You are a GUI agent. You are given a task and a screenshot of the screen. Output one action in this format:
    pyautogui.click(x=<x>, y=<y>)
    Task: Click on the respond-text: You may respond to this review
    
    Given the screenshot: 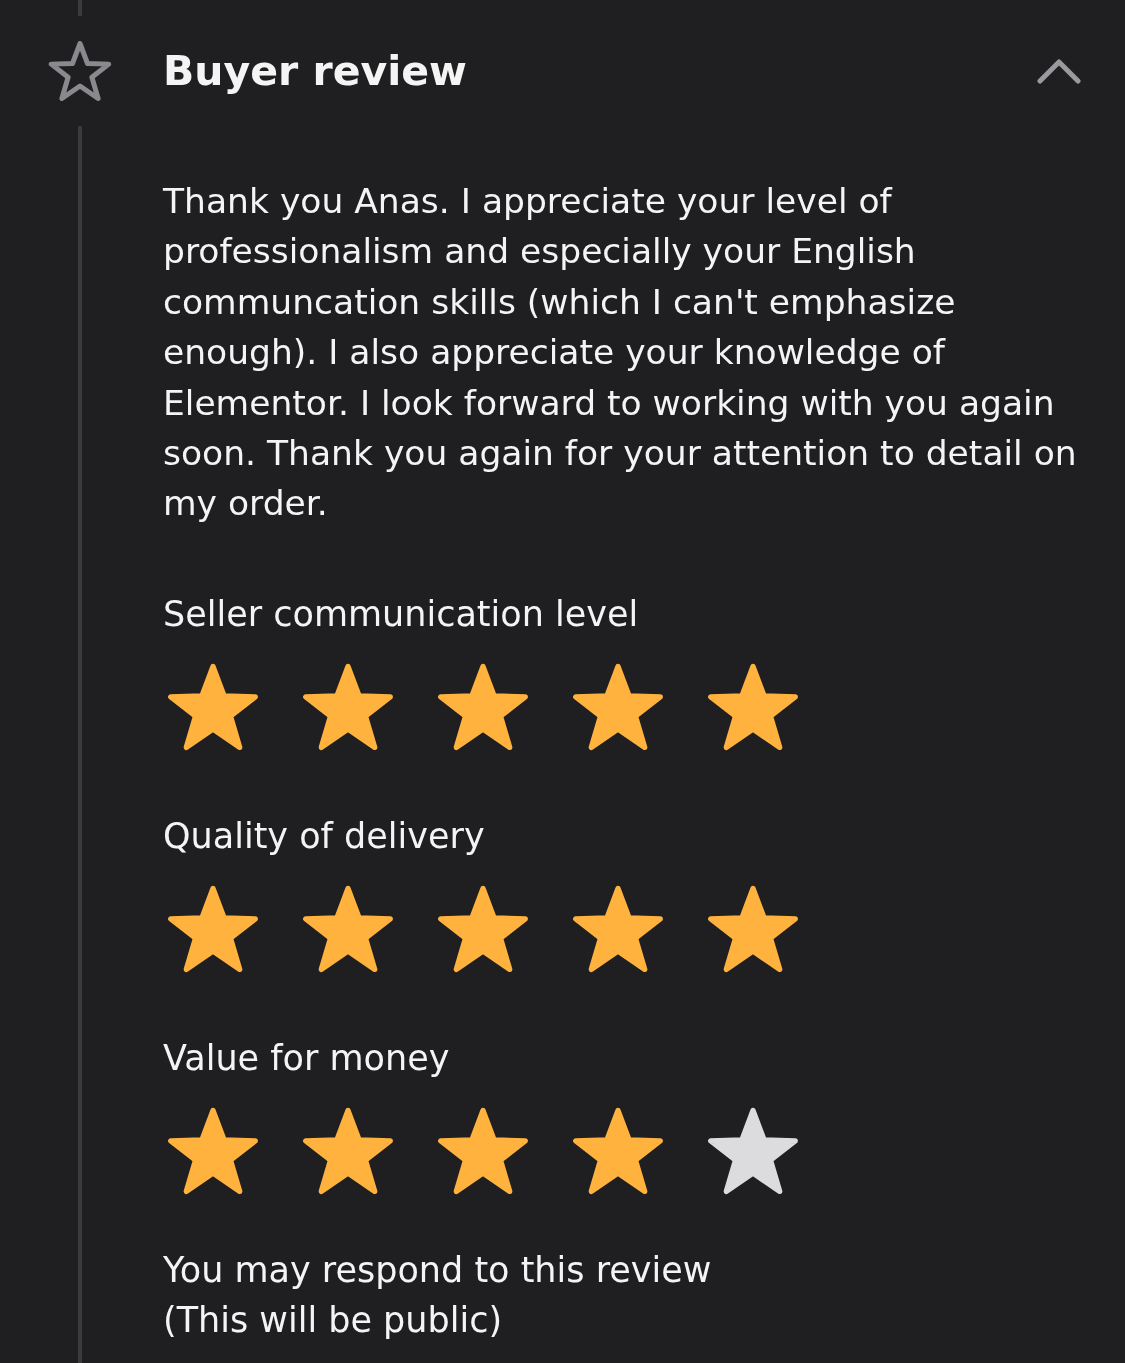 What is the action you would take?
    pyautogui.click(x=438, y=1270)
    